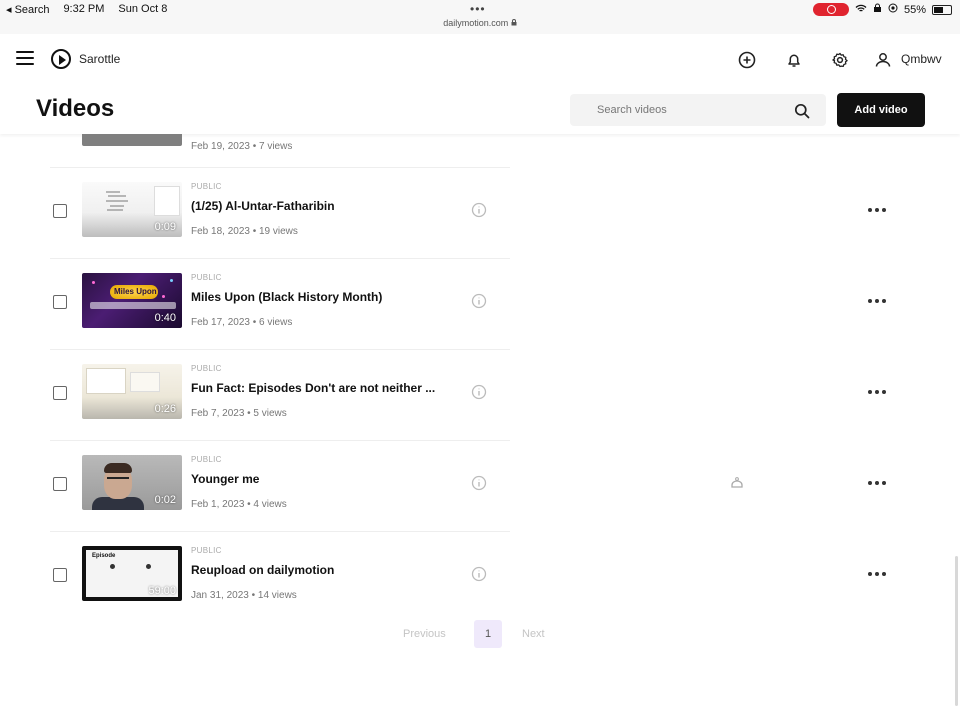 This screenshot has height=720, width=960. Describe the element at coordinates (478, 9) in the screenshot. I see `multitasking-dots: •••` at that location.